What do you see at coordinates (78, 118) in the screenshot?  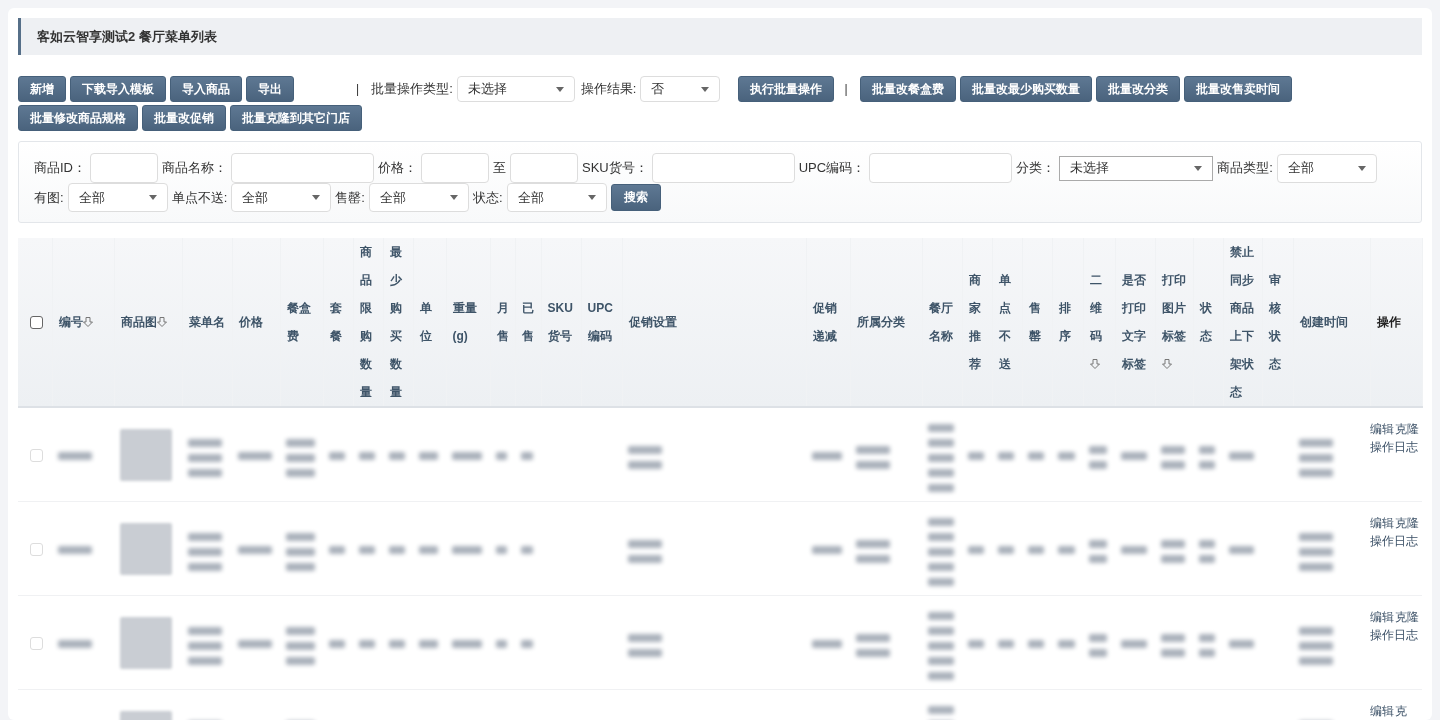 I see `toolbar-button: 批量修改商品规格` at bounding box center [78, 118].